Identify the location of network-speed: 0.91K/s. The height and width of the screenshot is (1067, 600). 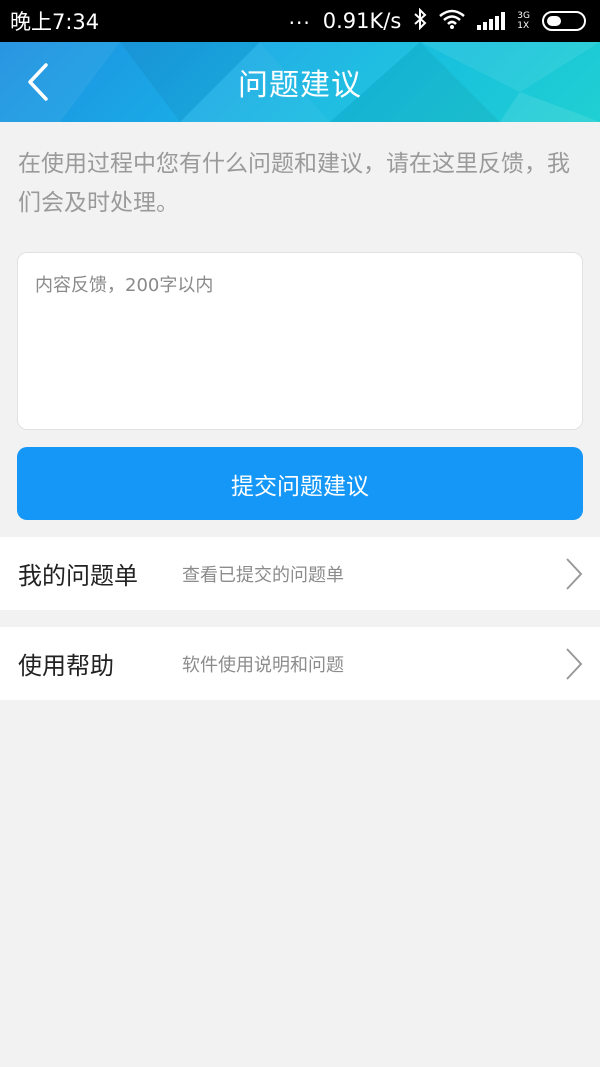
(362, 21).